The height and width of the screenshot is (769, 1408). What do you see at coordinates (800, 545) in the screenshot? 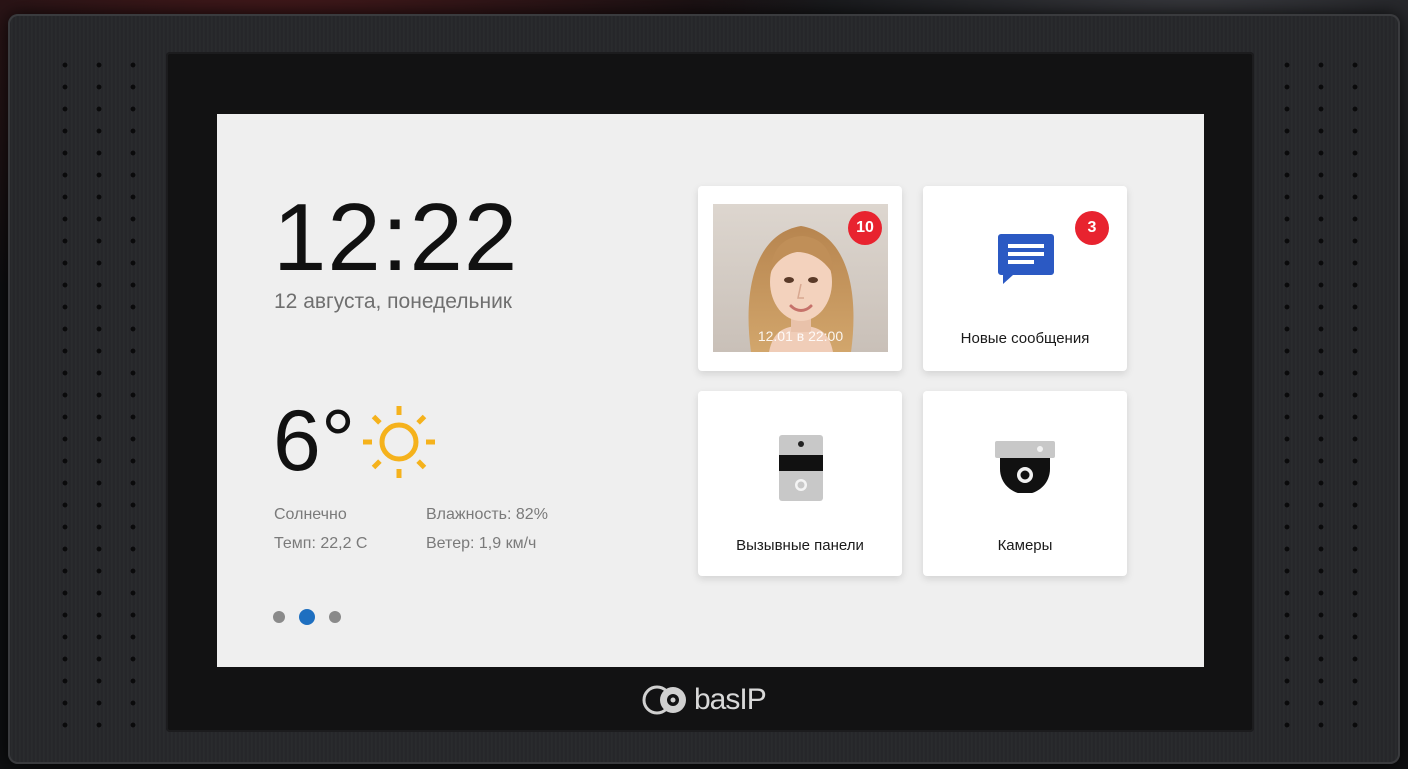
I see `call-panels-label: Вызывные панели` at bounding box center [800, 545].